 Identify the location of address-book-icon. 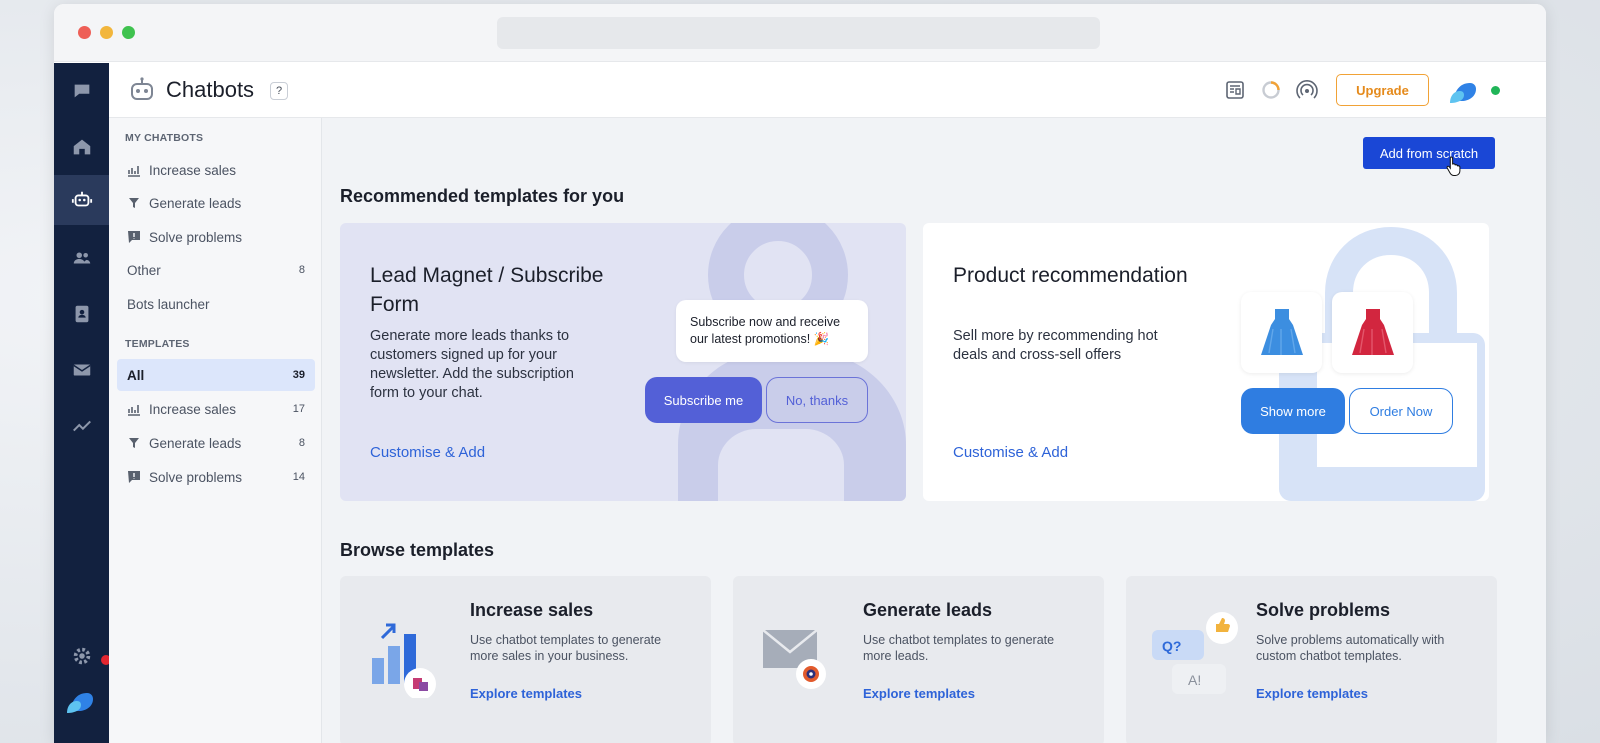
(81, 314).